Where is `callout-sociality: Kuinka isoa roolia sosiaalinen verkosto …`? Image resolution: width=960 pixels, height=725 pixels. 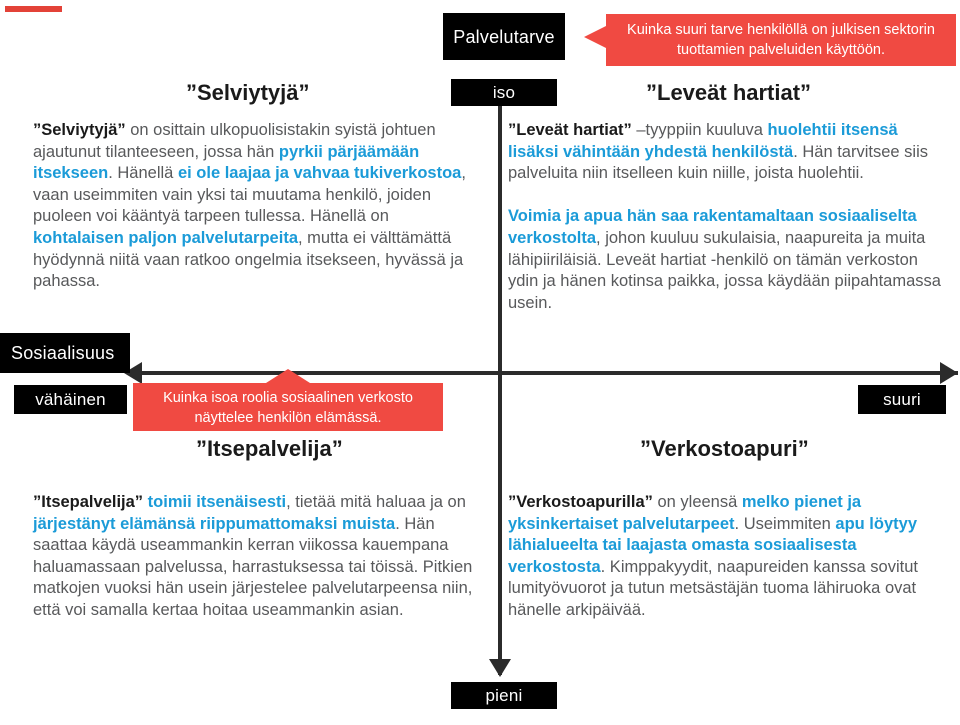 callout-sociality: Kuinka isoa roolia sosiaalinen verkosto … is located at coordinates (288, 400).